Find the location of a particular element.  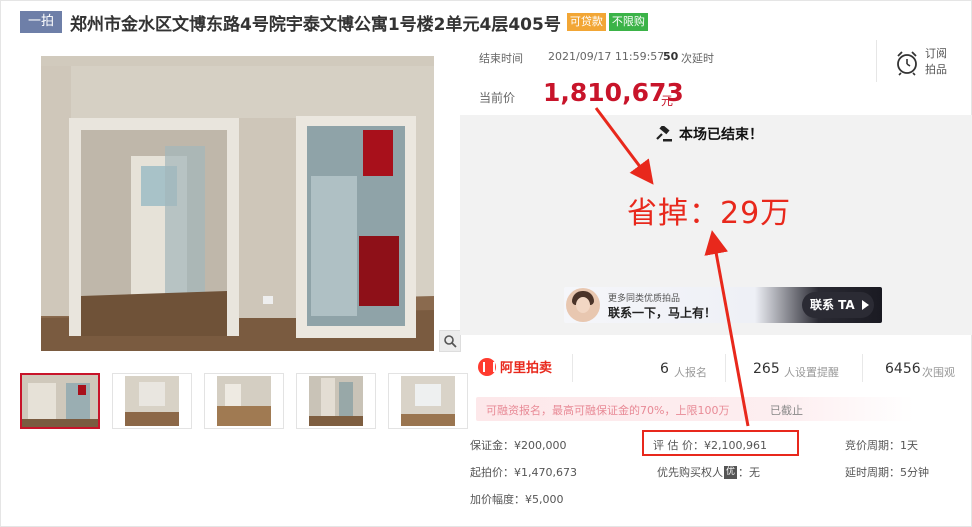

gavel-icon is located at coordinates (664, 134).